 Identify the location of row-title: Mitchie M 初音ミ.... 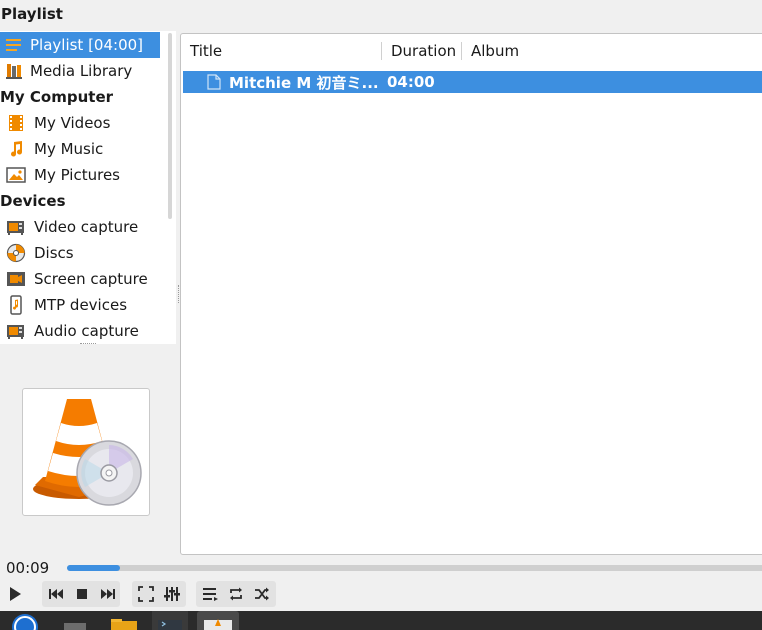
(304, 82).